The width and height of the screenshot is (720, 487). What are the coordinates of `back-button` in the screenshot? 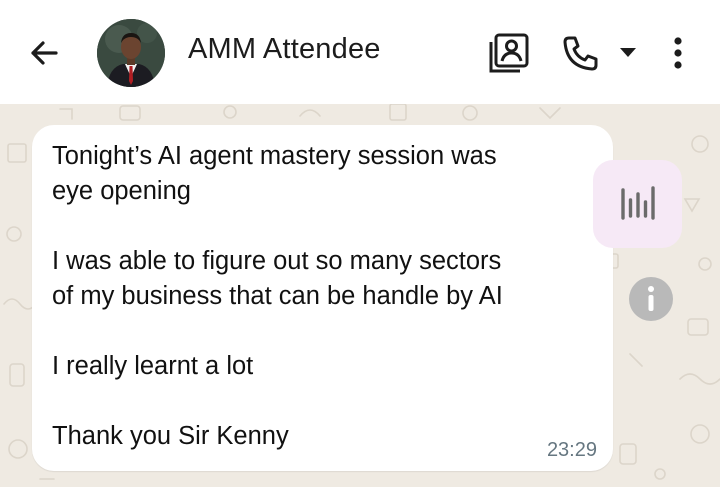 It's located at (44, 54).